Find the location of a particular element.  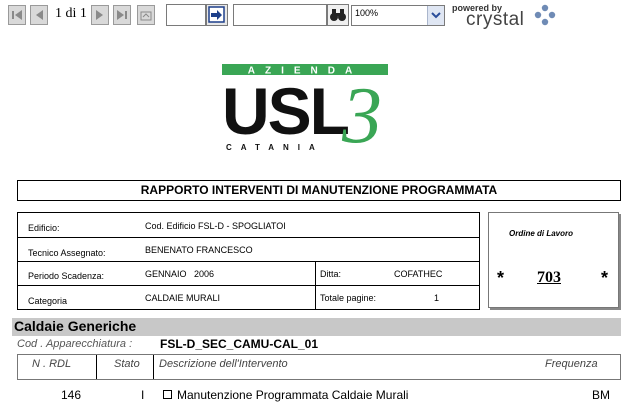

logo-usl-text: USL is located at coordinates (285, 111).